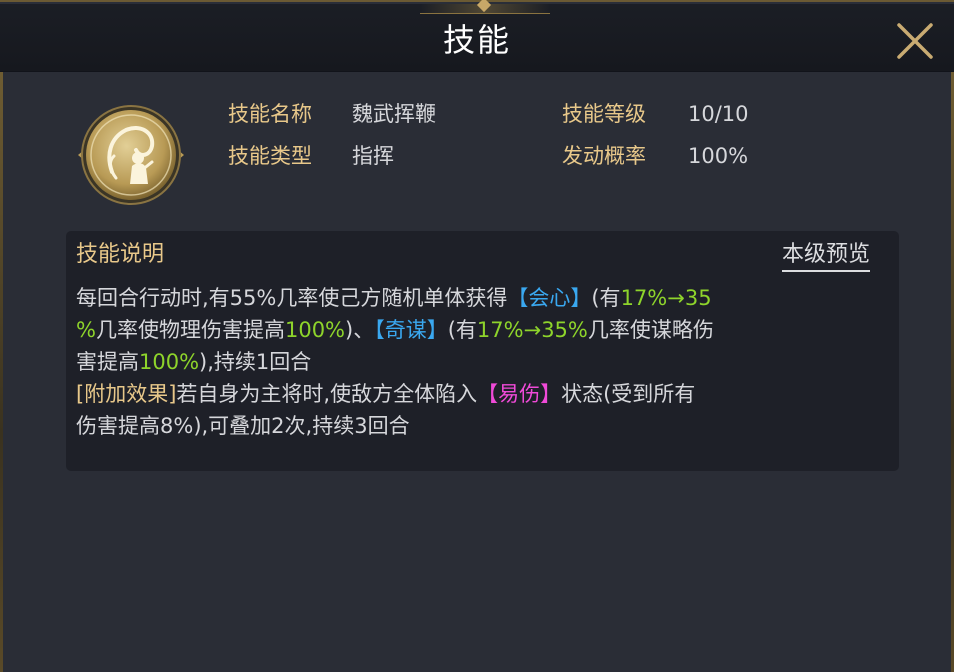  What do you see at coordinates (532, 330) in the screenshot?
I see `desc-number: 17%→35%` at bounding box center [532, 330].